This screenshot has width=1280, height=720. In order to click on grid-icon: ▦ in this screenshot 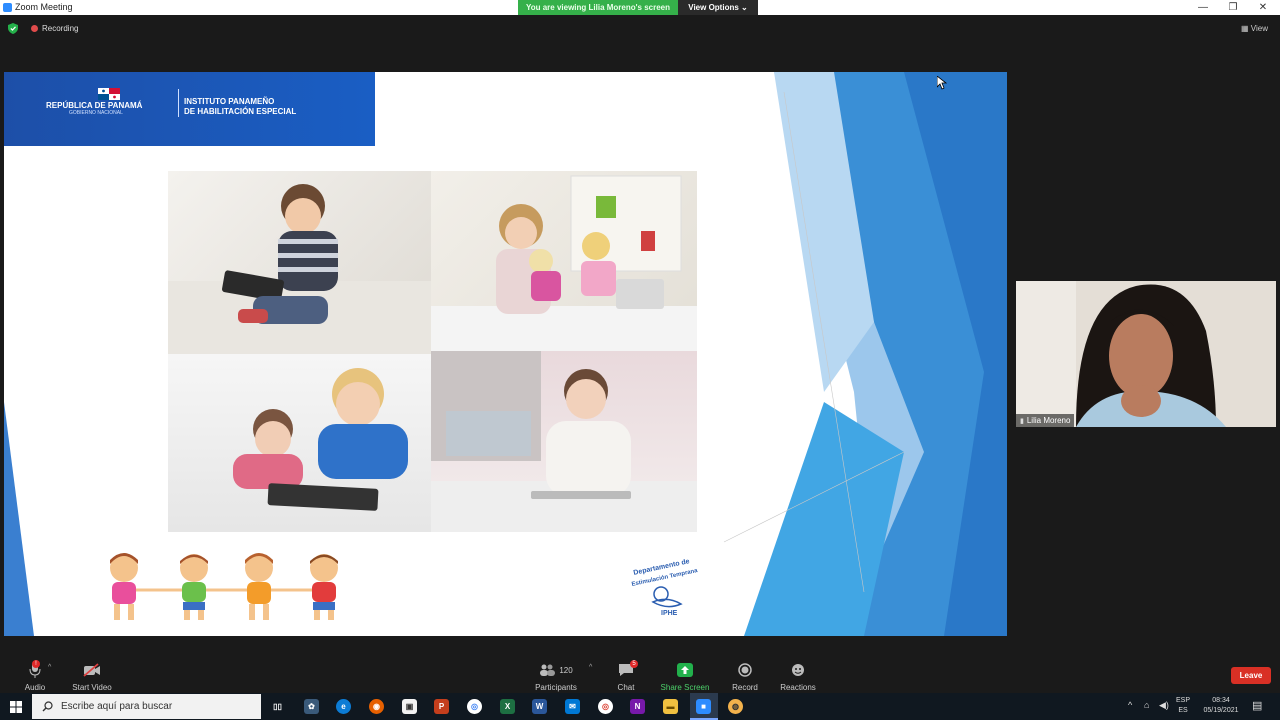, I will do `click(1246, 28)`.